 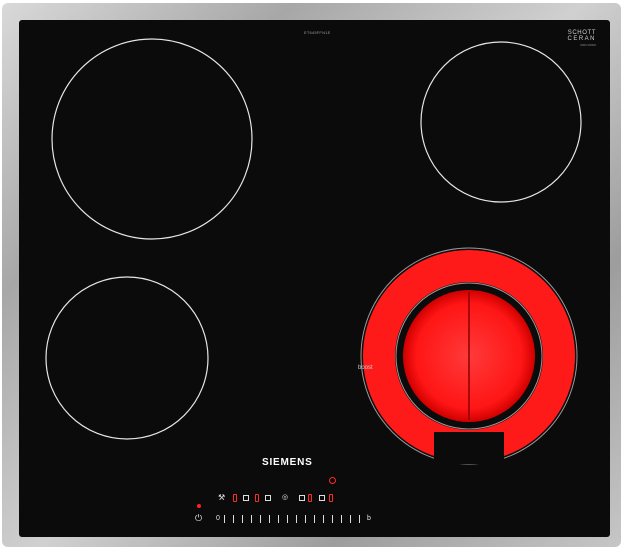 I want to click on slider-zero-label: 0, so click(x=218, y=518).